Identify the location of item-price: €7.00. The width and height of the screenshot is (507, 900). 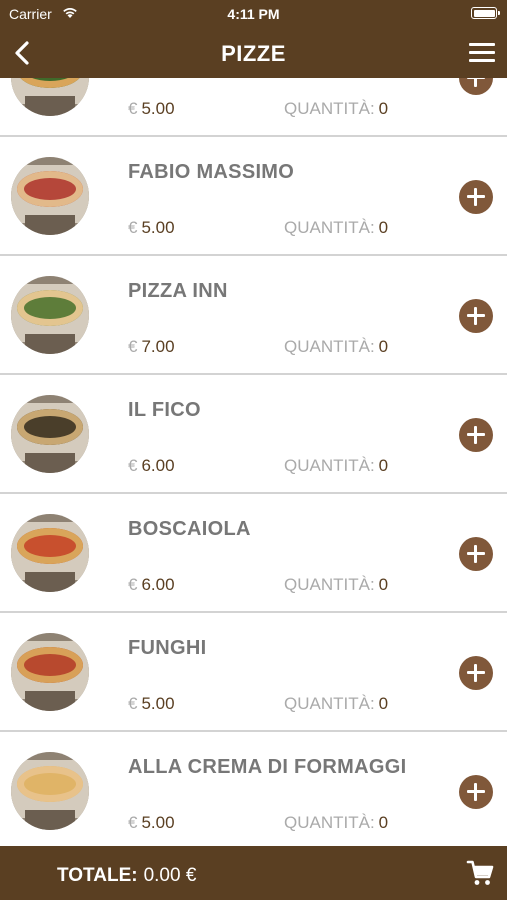
(151, 347).